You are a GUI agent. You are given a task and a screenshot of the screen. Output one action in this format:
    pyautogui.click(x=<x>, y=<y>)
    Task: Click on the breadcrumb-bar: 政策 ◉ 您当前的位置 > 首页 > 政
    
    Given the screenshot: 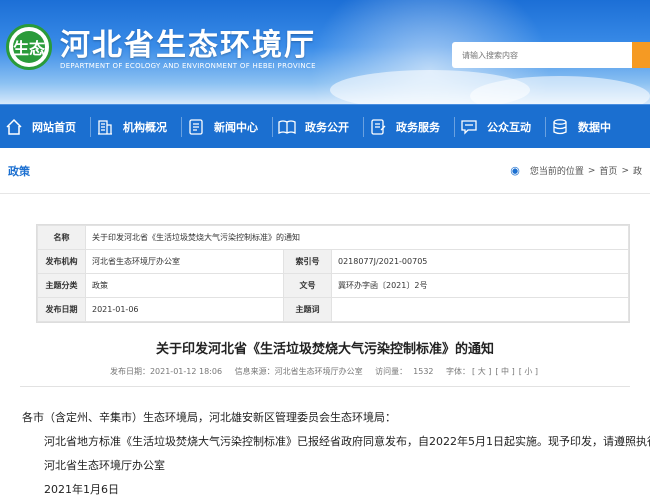 What is the action you would take?
    pyautogui.click(x=325, y=171)
    